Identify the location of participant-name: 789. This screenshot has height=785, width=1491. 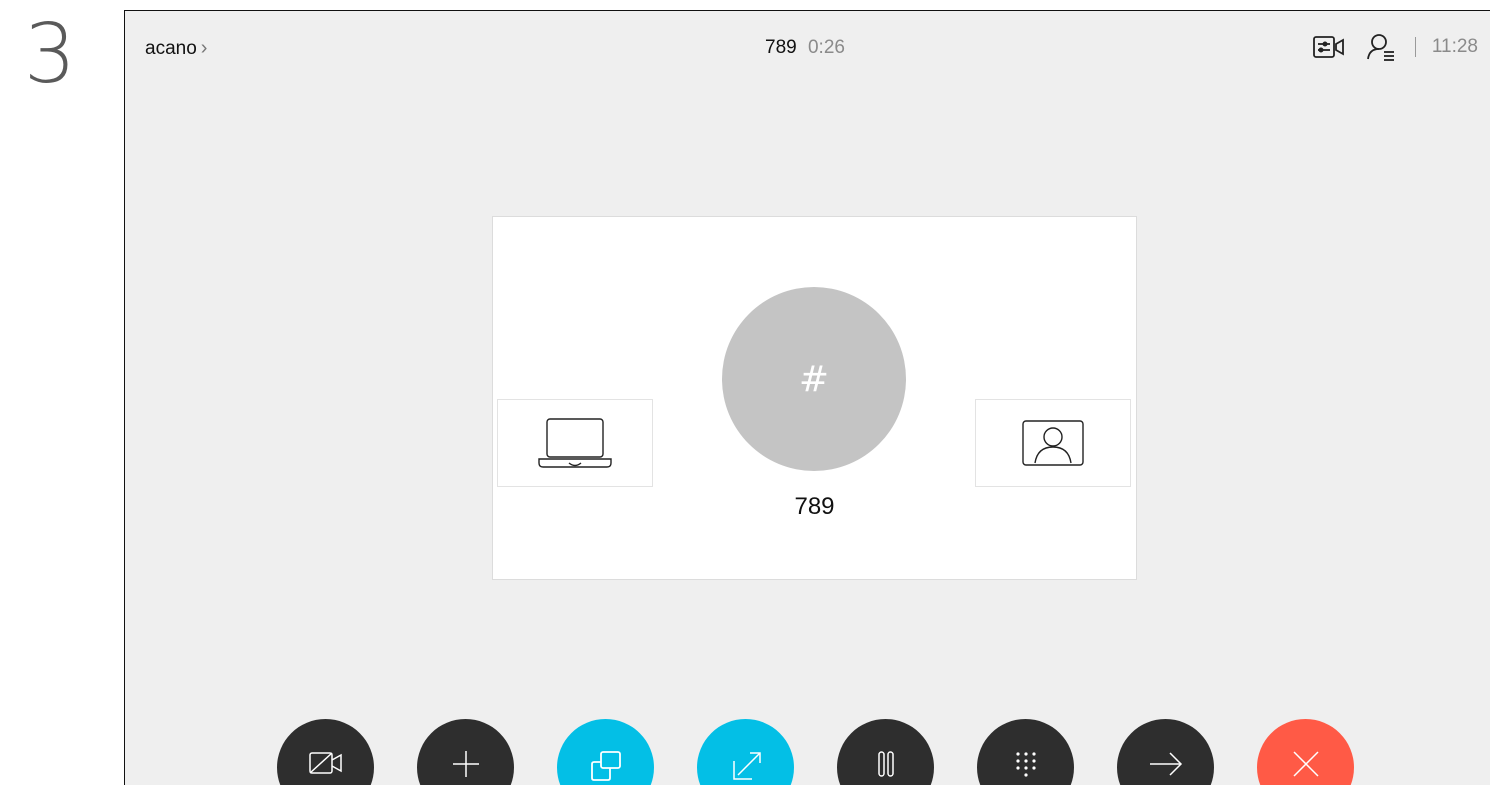
(814, 506).